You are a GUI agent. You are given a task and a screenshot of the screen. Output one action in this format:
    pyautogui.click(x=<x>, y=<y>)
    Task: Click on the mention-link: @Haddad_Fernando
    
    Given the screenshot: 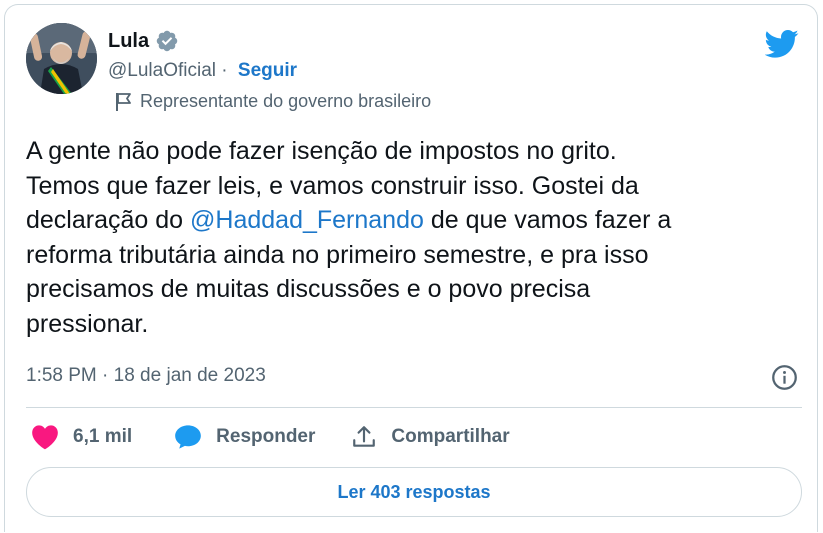 What is the action you would take?
    pyautogui.click(x=307, y=220)
    